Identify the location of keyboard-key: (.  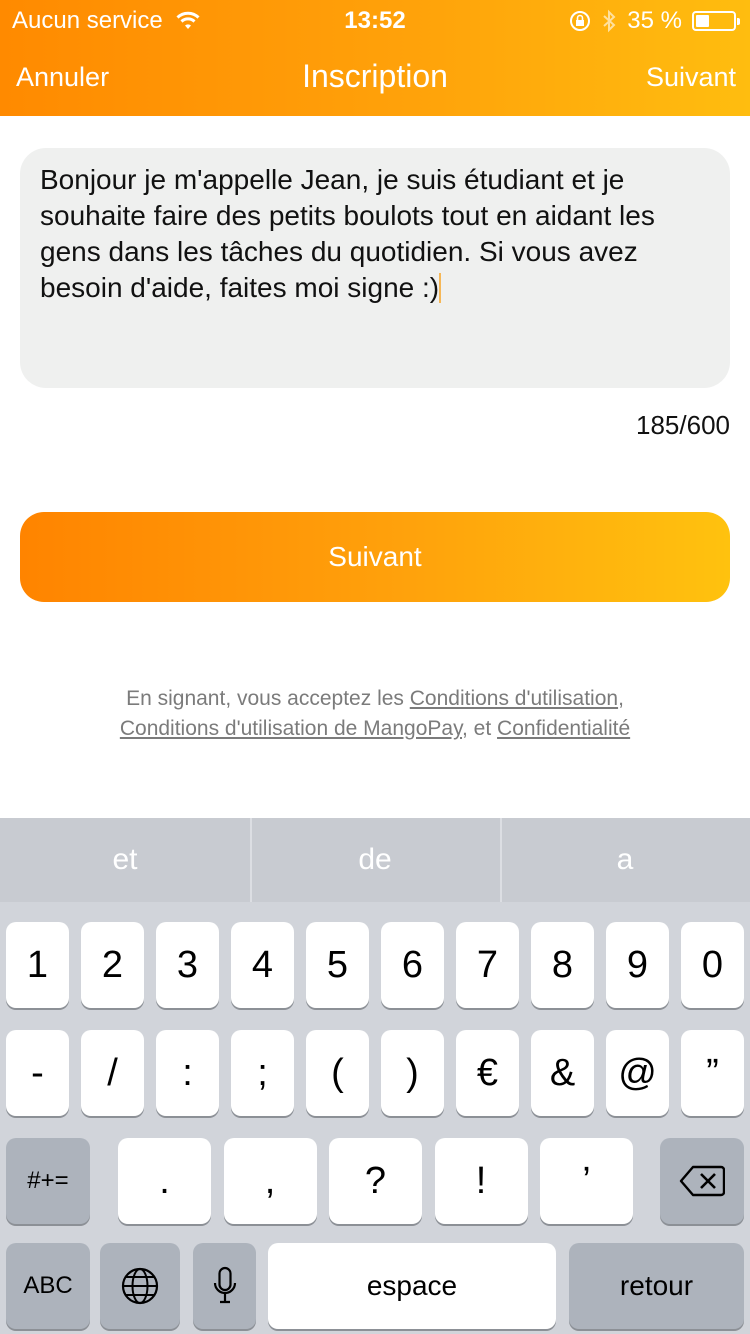
(337, 1073).